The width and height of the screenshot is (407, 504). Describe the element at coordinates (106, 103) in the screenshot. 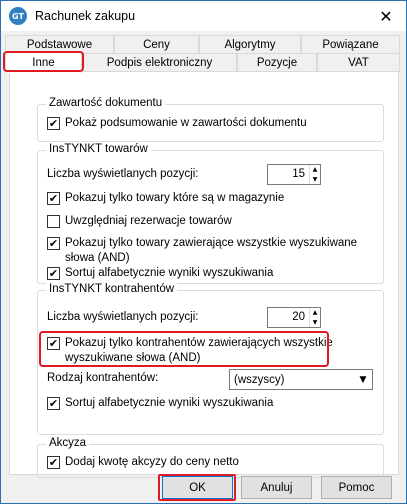

I see `group-title: Zawartość dokumentu` at that location.